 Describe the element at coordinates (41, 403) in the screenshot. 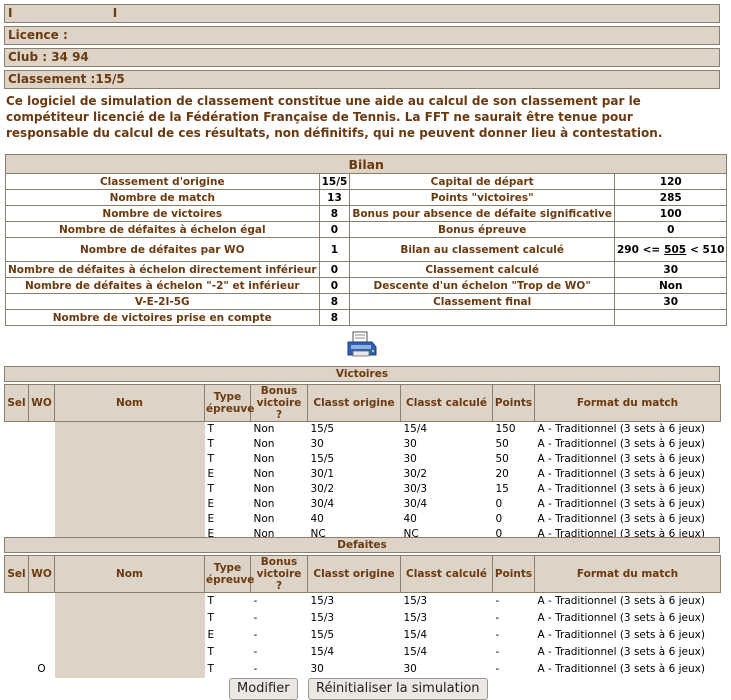

I see `column-header: WO` at that location.